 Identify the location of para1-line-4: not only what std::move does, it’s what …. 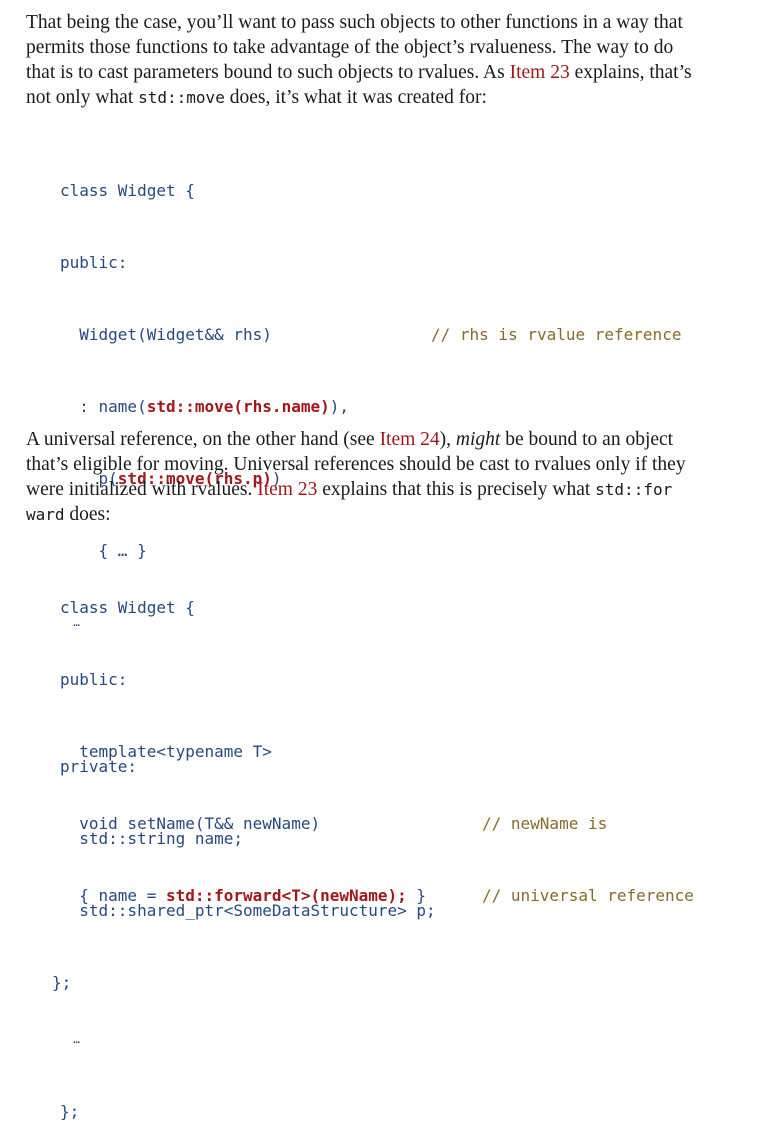
(387, 97).